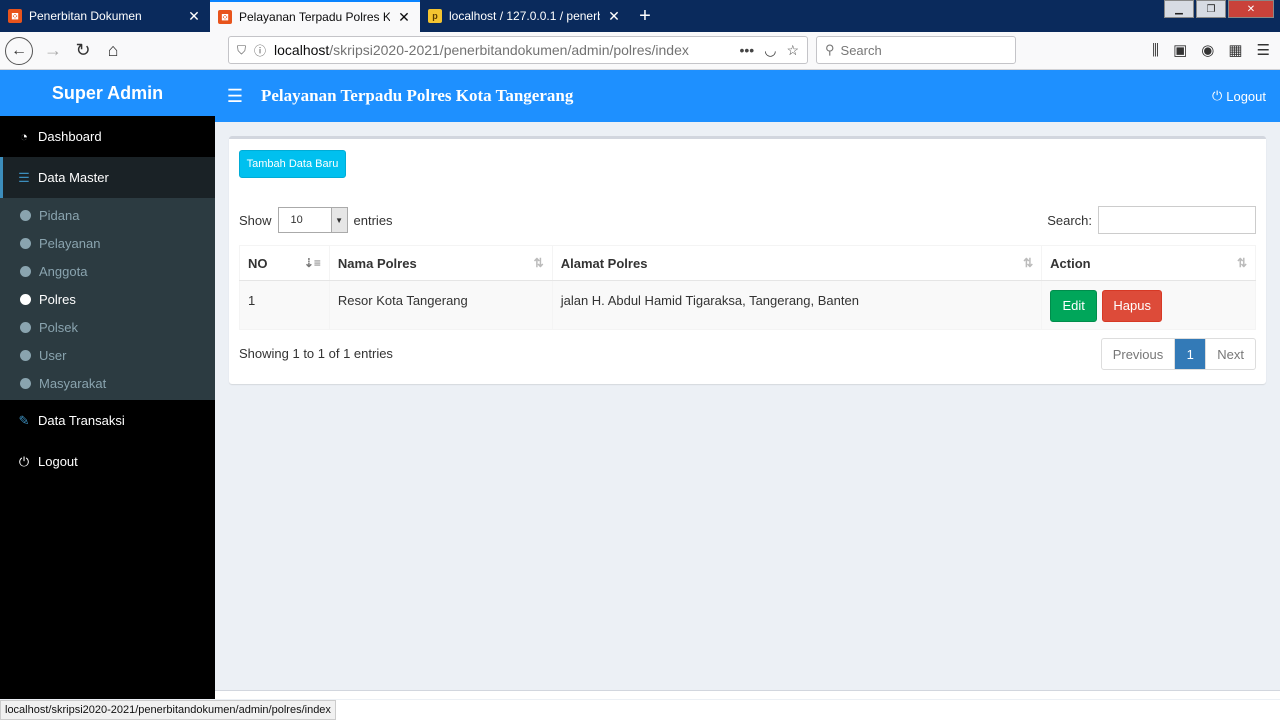  What do you see at coordinates (1235, 50) in the screenshot?
I see `extensions-icon: ▦` at bounding box center [1235, 50].